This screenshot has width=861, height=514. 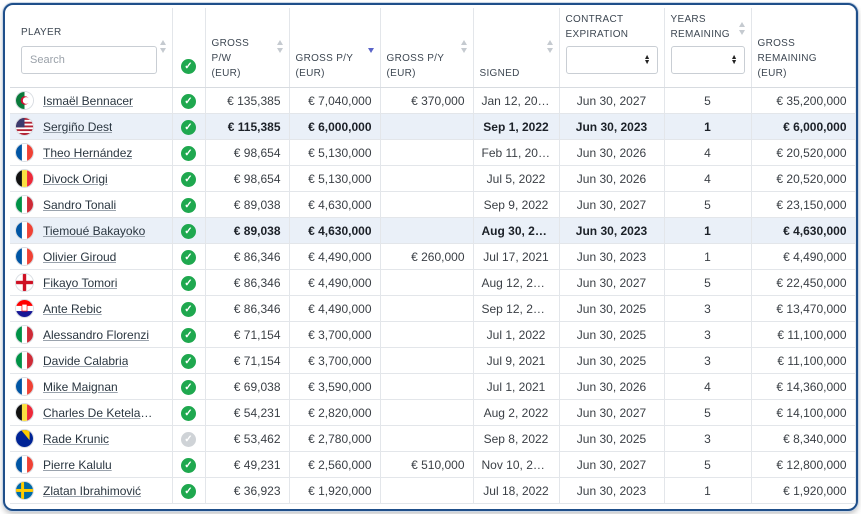 I want to click on cell-player: Tiemoué Bakayoko, so click(x=91, y=230).